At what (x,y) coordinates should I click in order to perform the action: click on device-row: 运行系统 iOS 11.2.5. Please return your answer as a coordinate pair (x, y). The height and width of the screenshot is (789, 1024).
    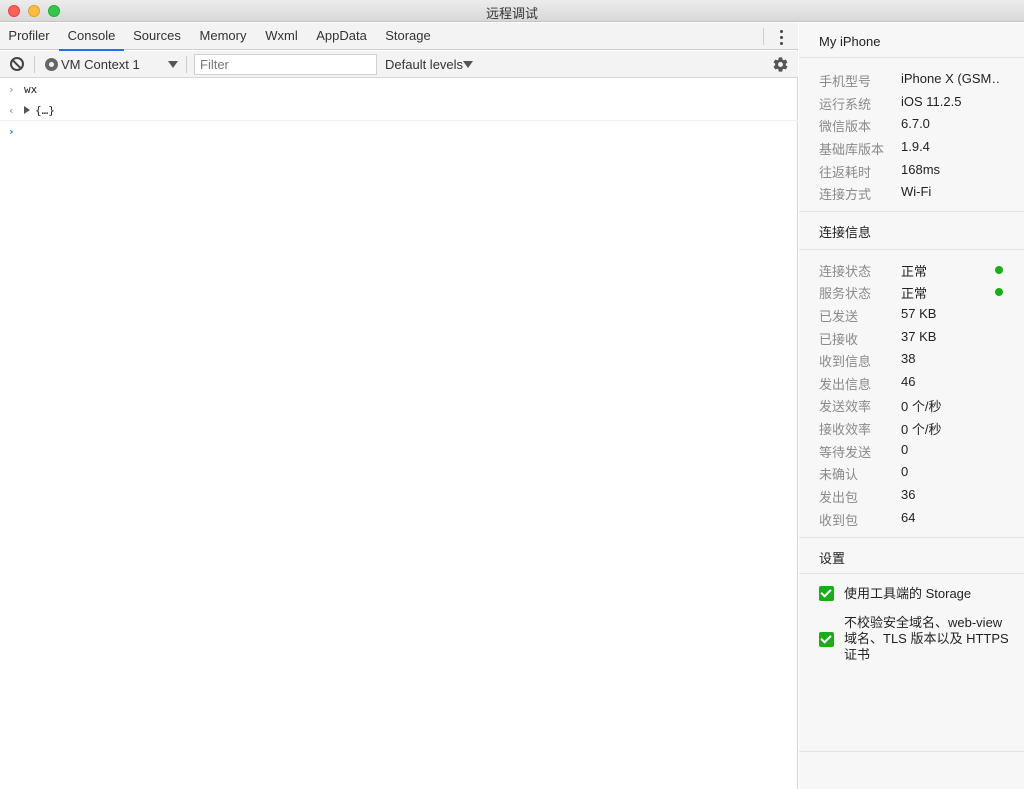
    Looking at the image, I should click on (890, 103).